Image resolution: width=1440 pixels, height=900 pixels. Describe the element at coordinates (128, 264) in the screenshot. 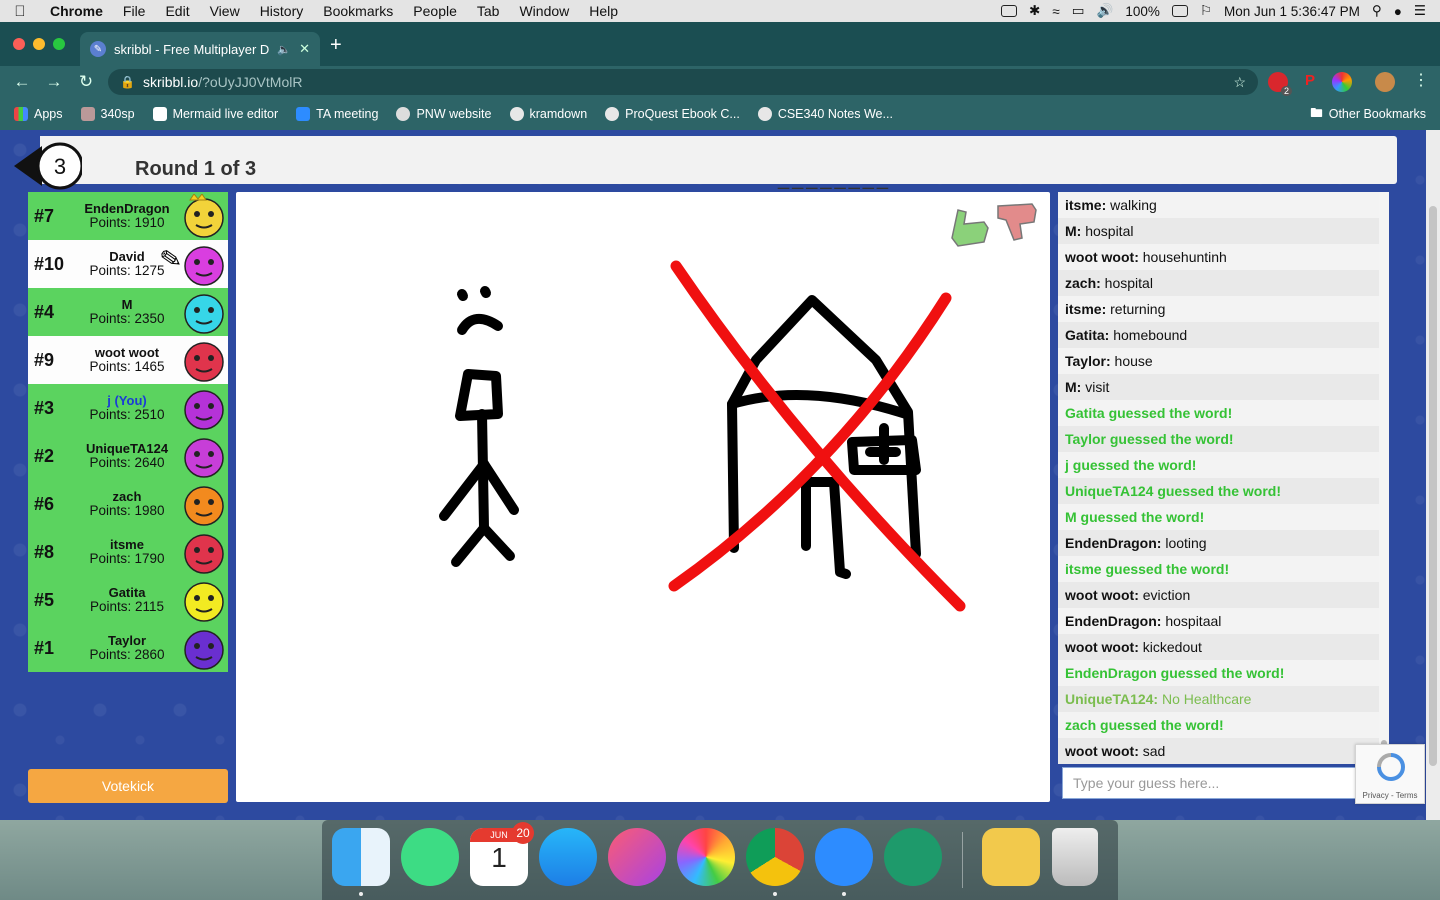

I see `player-row: #10 David Points: 1275 ✎` at that location.